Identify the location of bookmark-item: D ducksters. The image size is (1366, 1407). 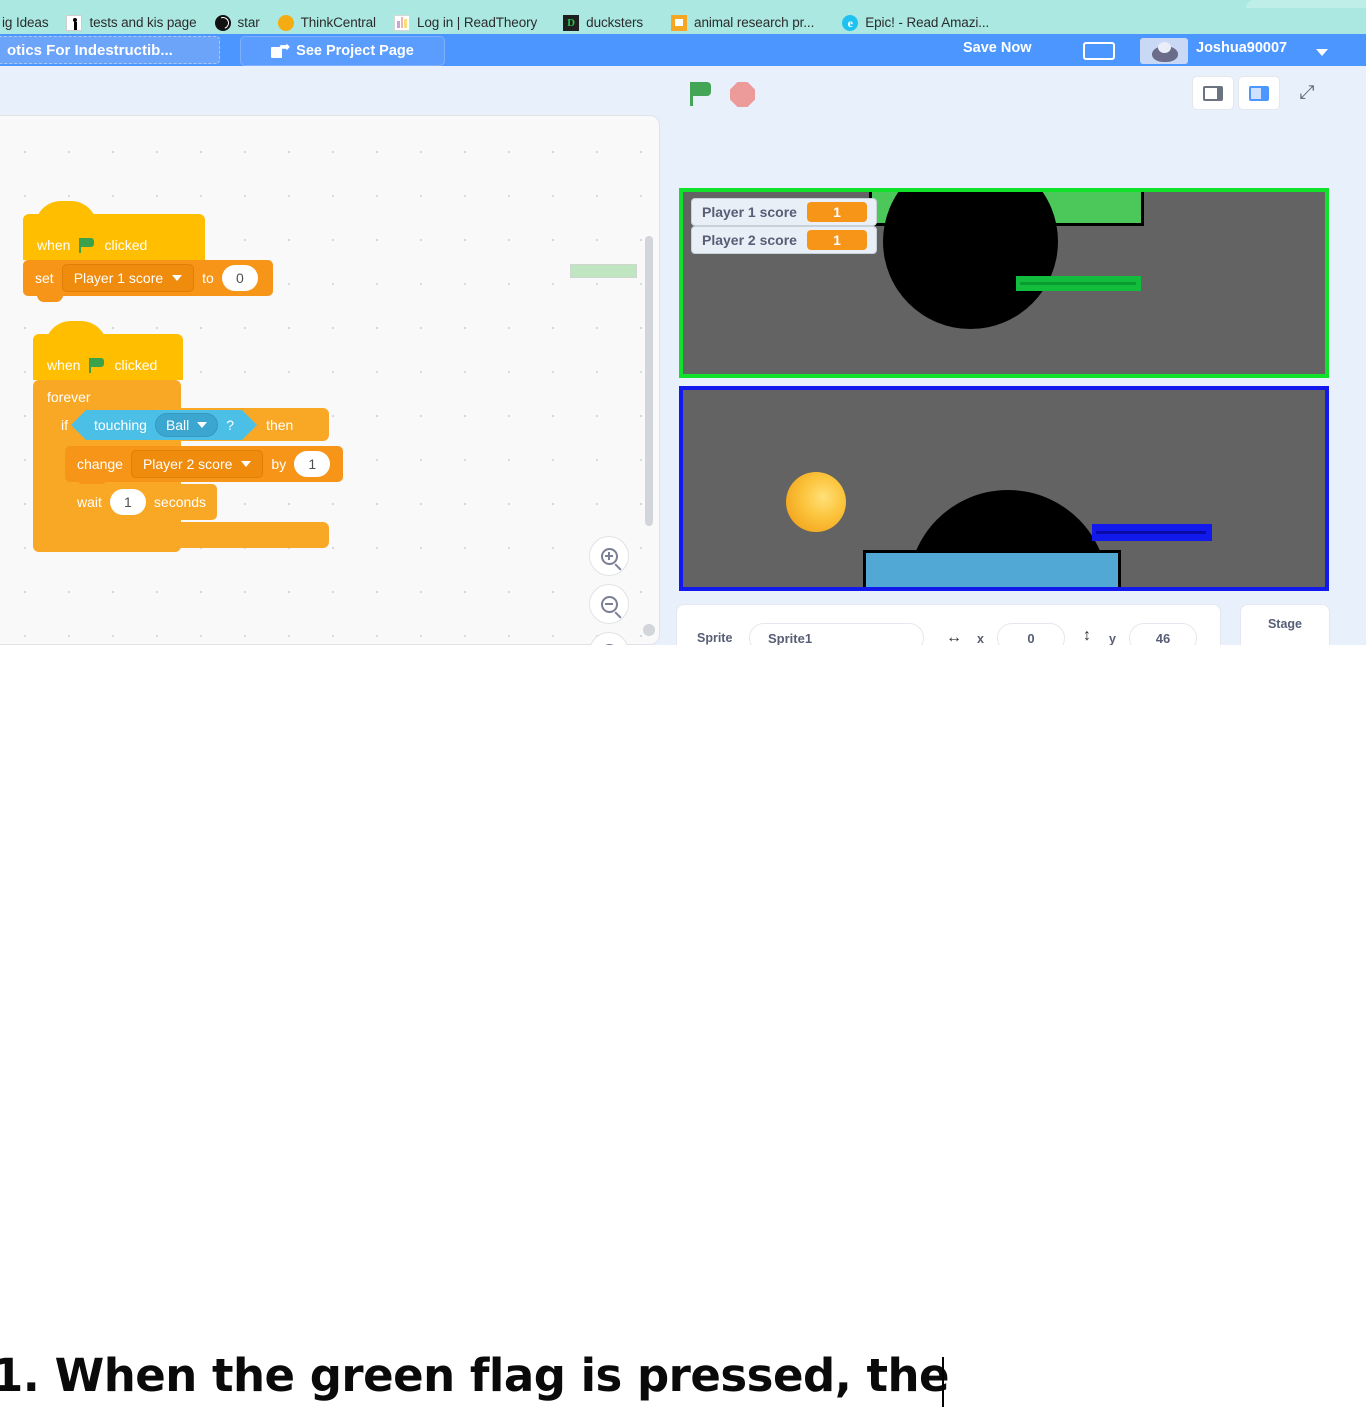
(603, 23).